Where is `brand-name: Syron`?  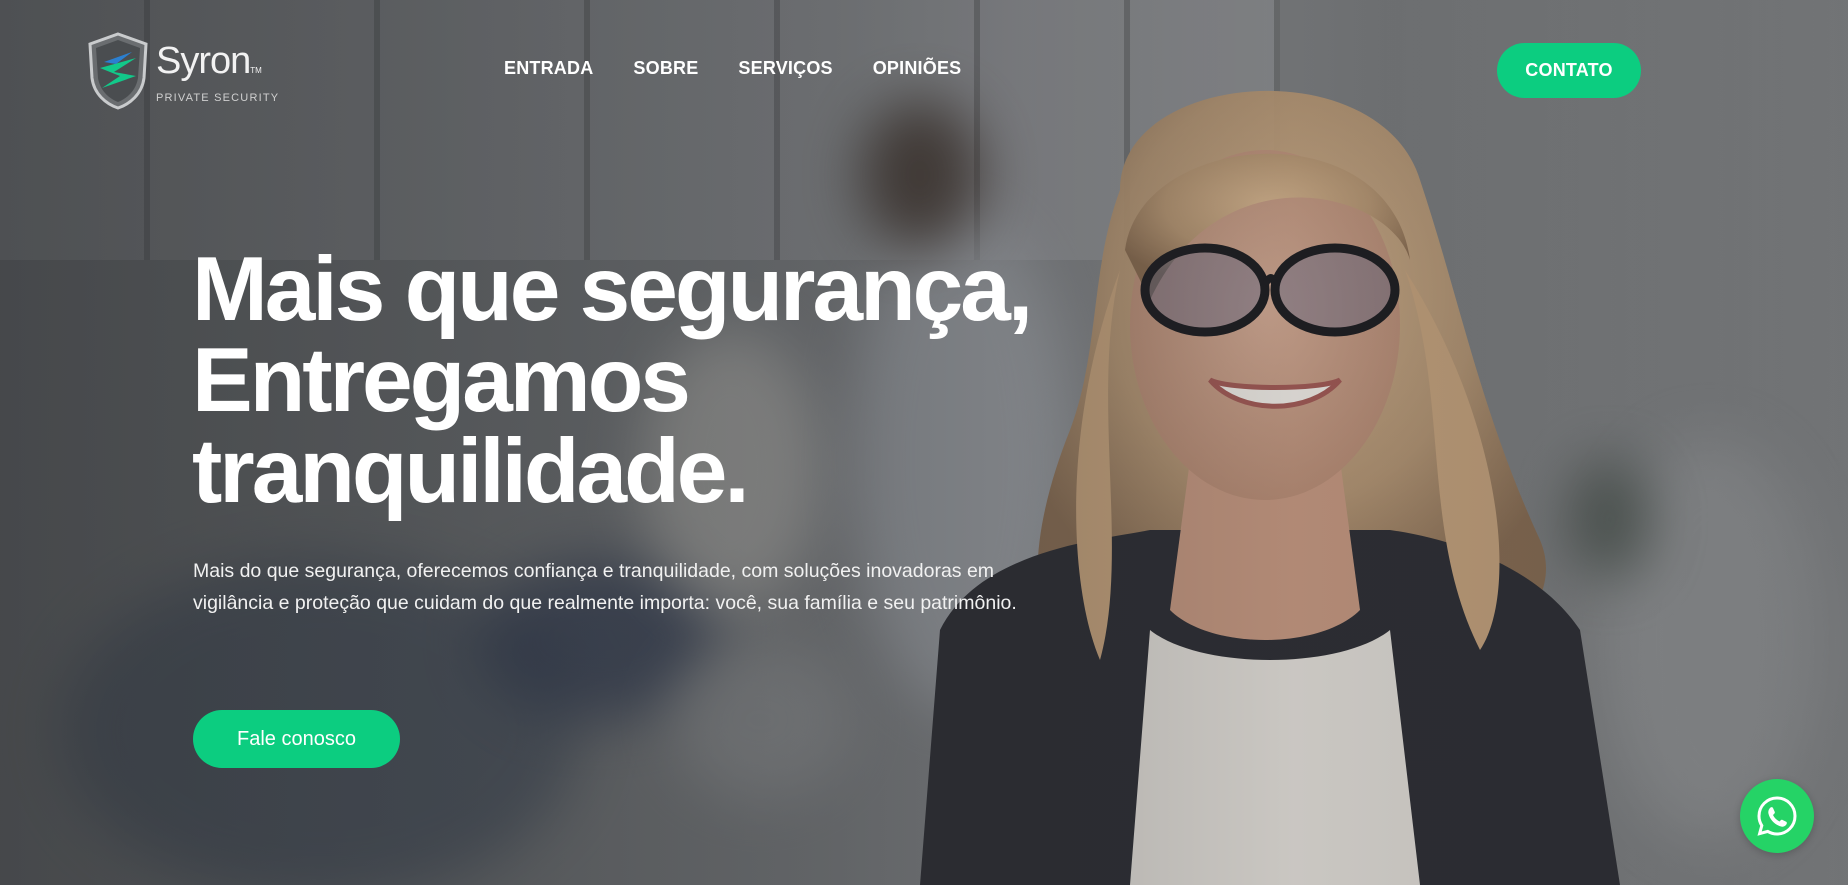
brand-name: Syron is located at coordinates (203, 61).